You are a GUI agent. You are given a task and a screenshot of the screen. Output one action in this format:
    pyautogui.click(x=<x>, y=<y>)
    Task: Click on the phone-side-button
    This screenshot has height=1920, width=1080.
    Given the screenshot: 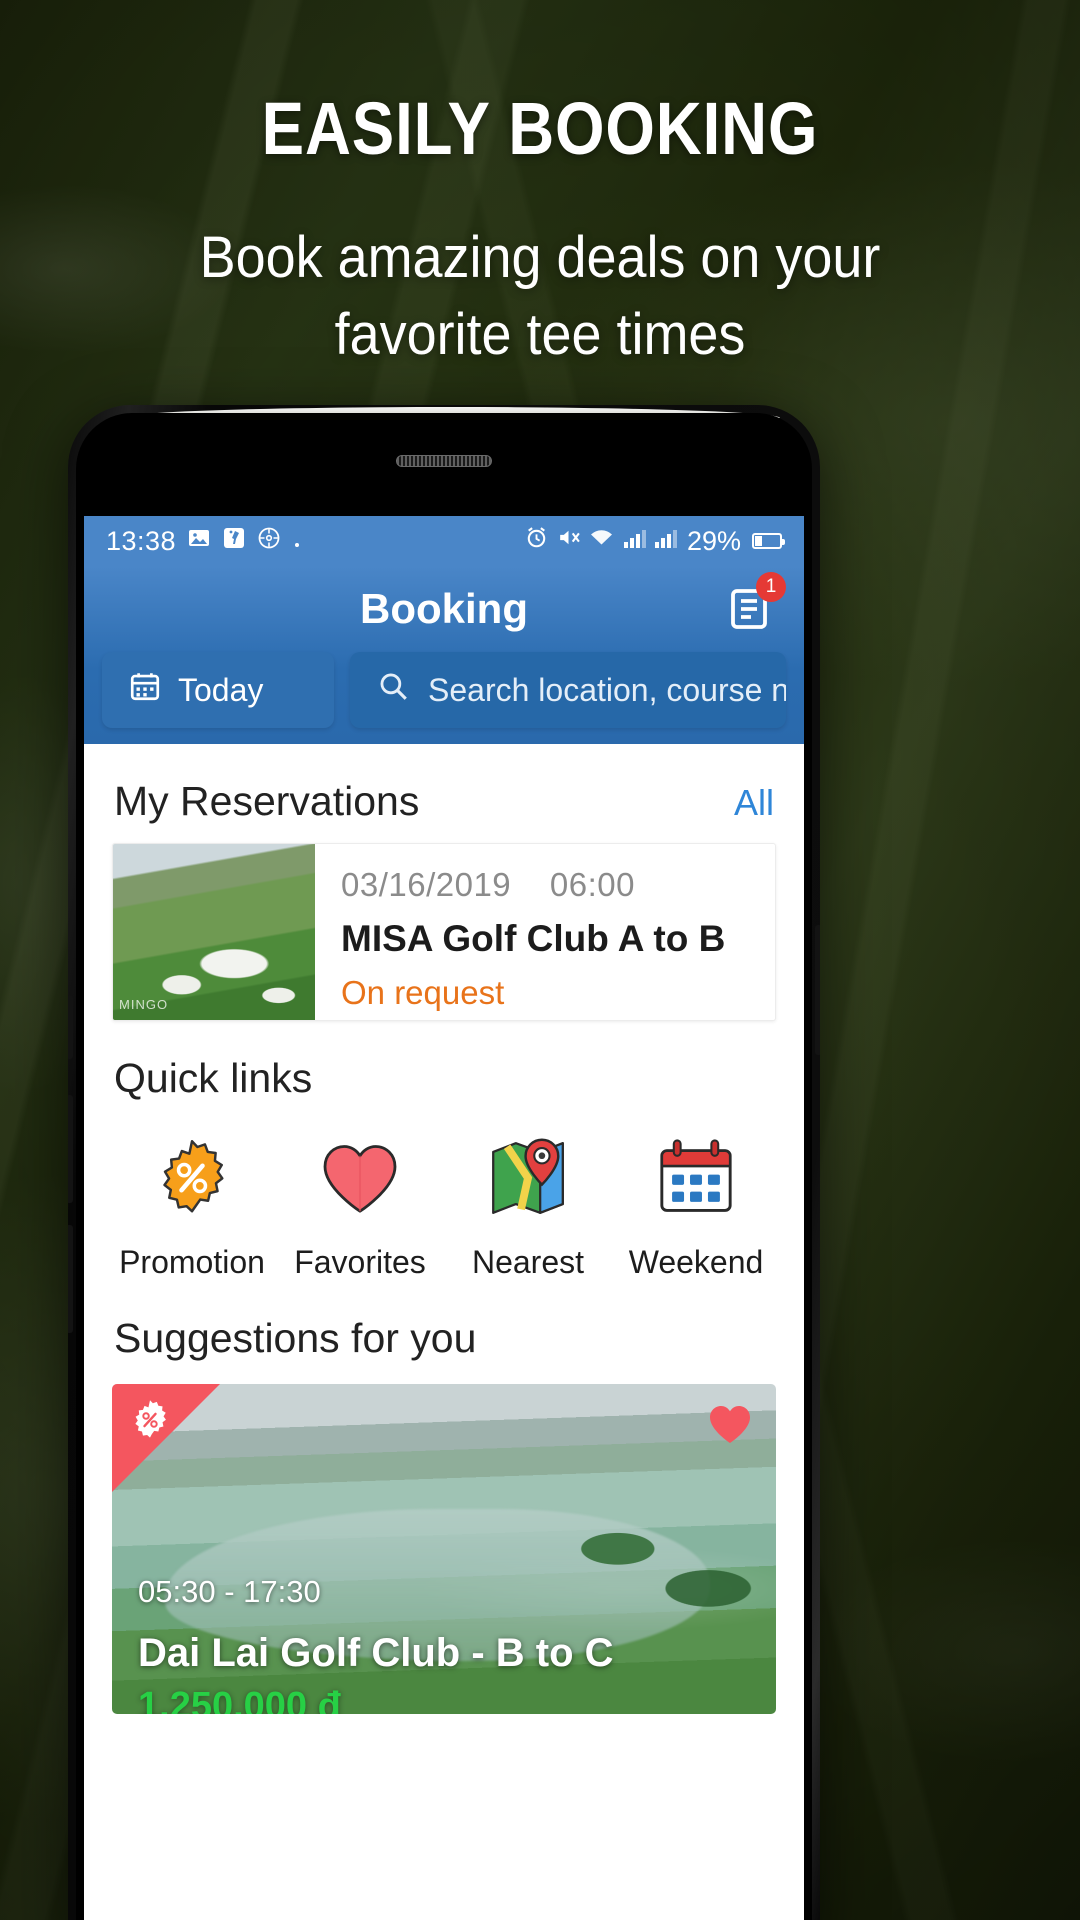 What is the action you would take?
    pyautogui.click(x=70, y=1027)
    